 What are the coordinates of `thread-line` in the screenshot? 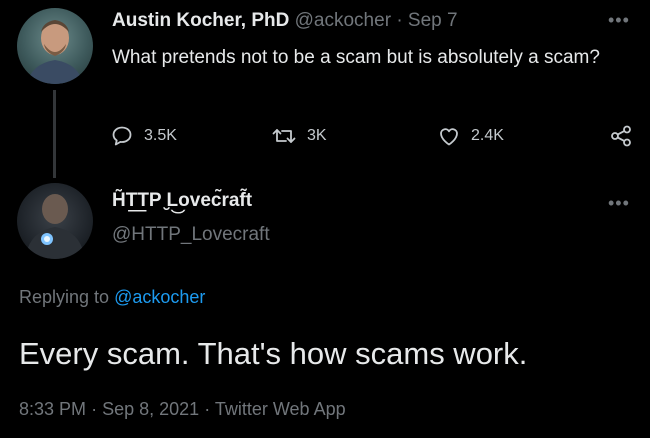 It's located at (54, 134).